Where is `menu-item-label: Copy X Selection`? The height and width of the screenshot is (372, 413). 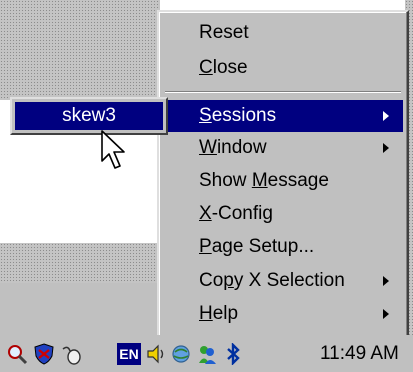
menu-item-label: Copy X Selection is located at coordinates (272, 280).